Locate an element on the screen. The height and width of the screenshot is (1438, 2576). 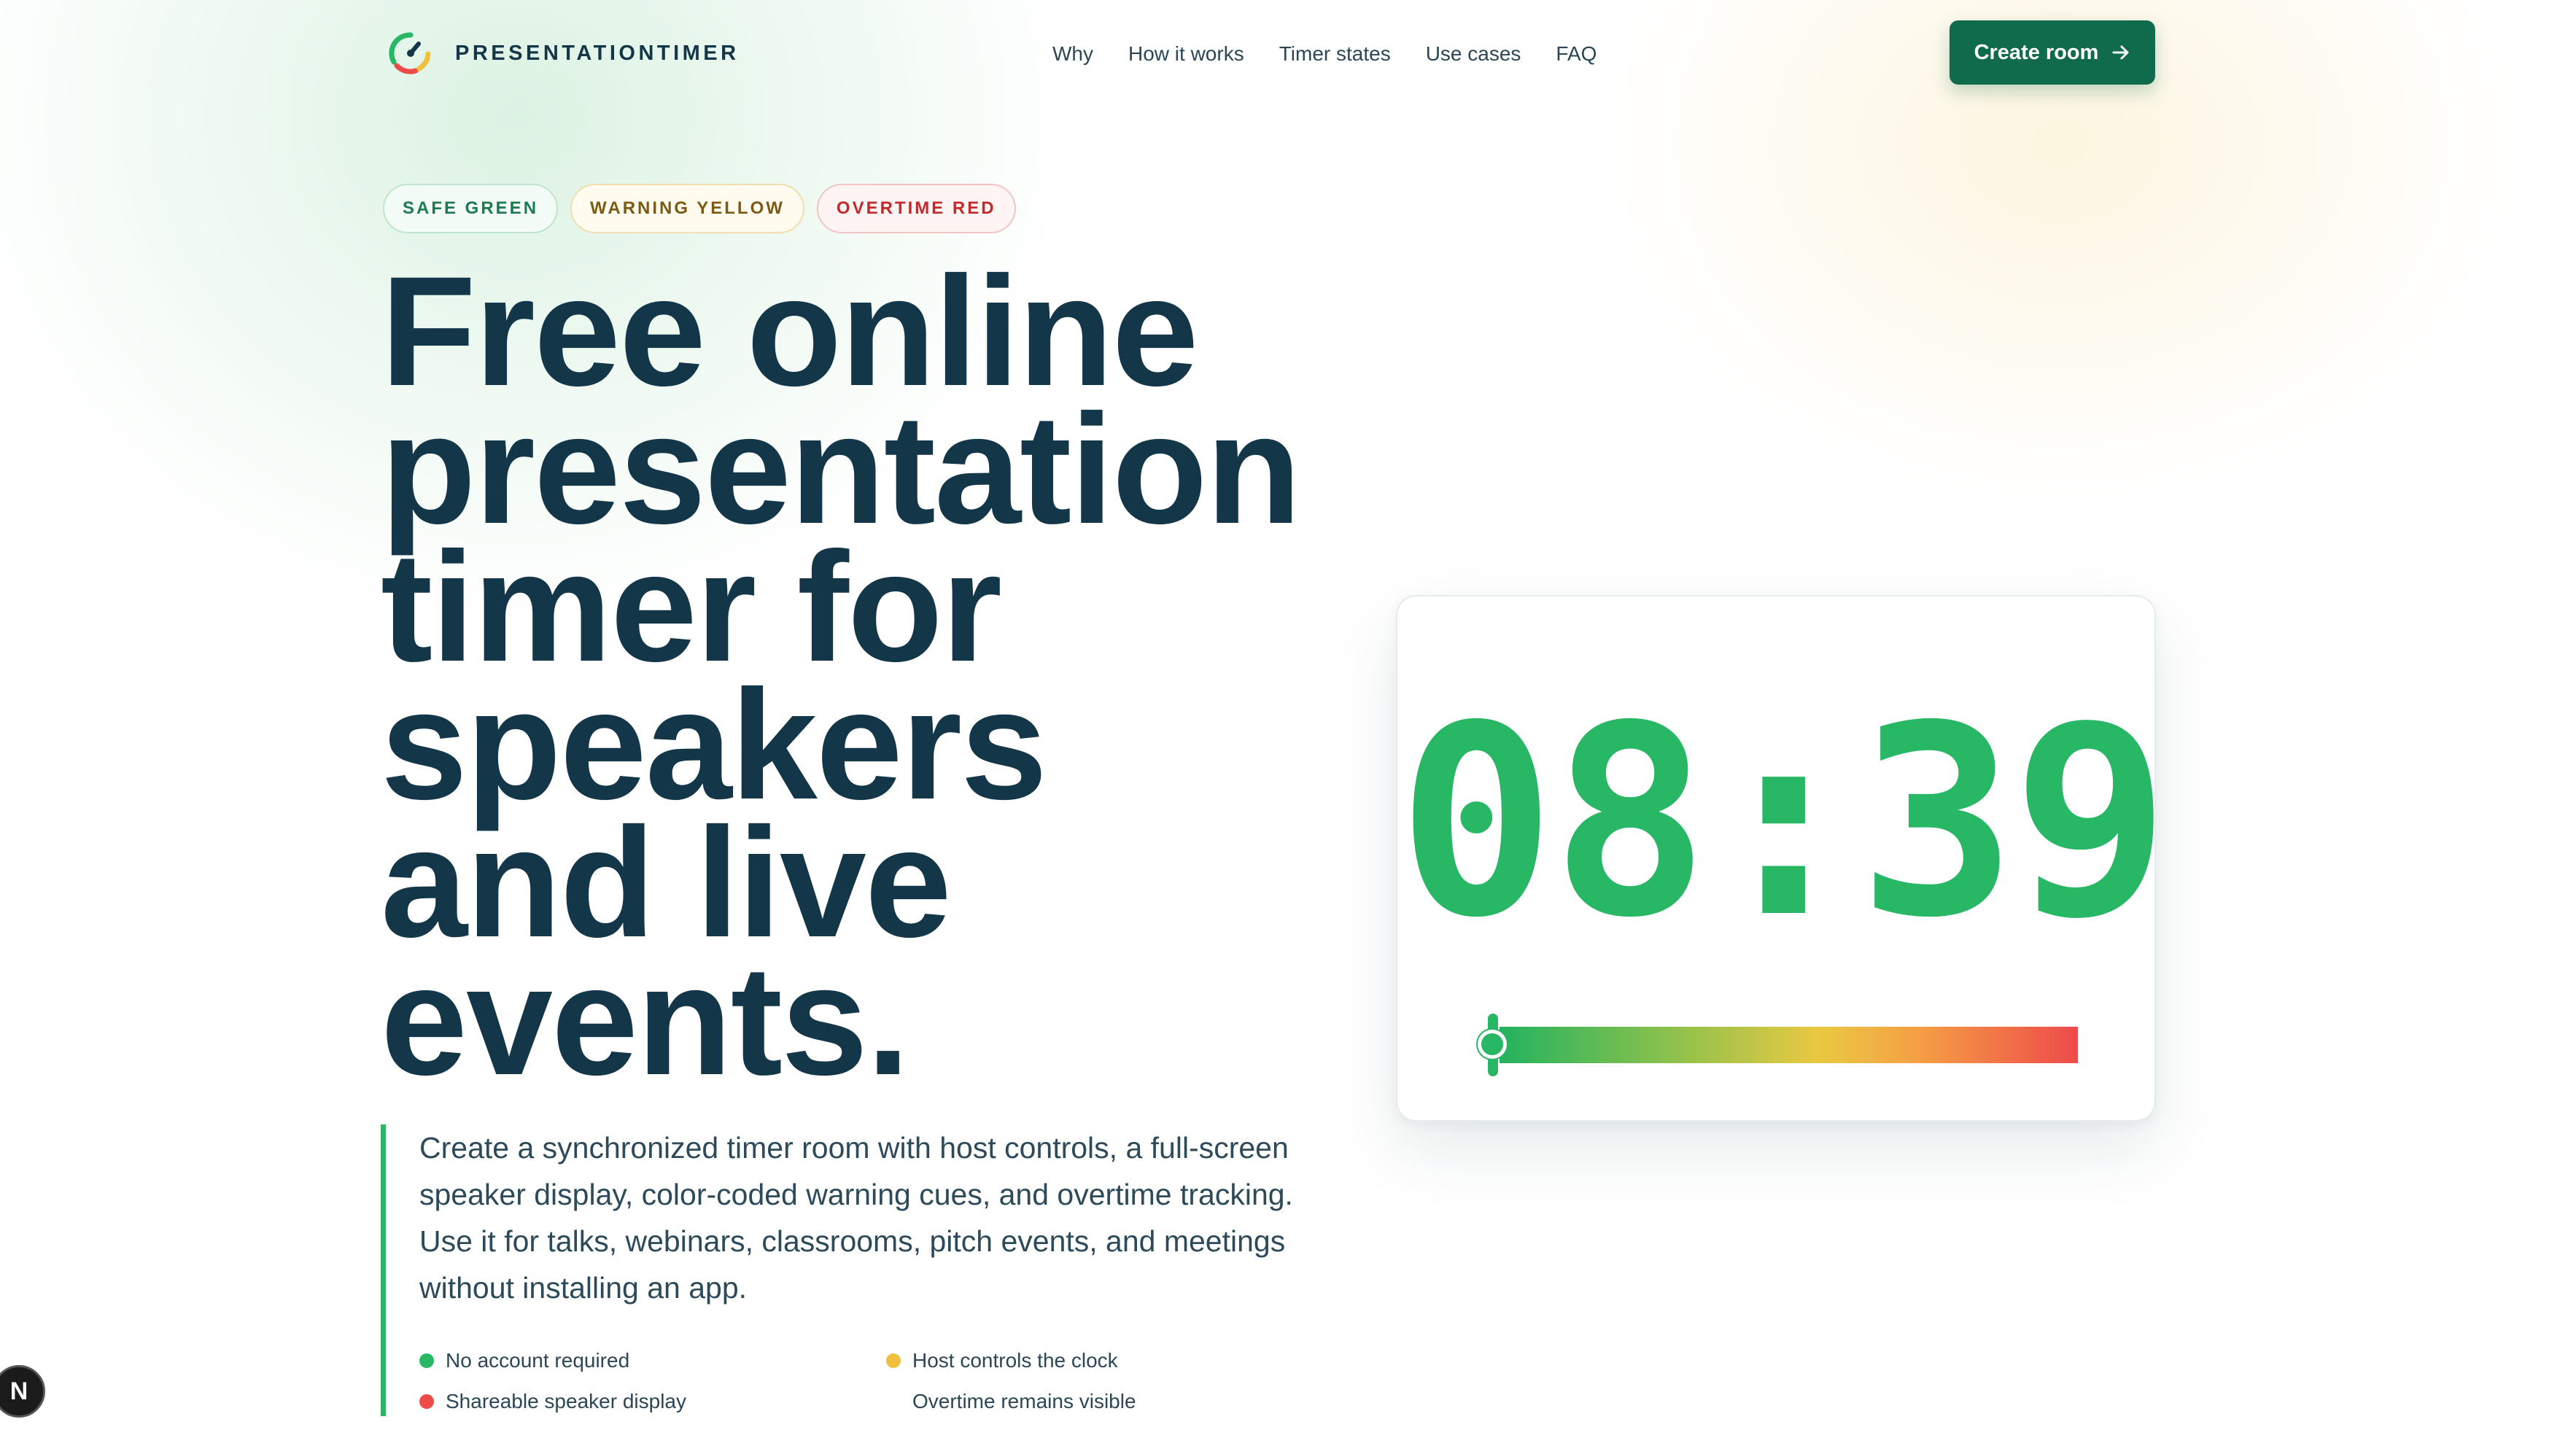
red-dot-icon is located at coordinates (427, 1401).